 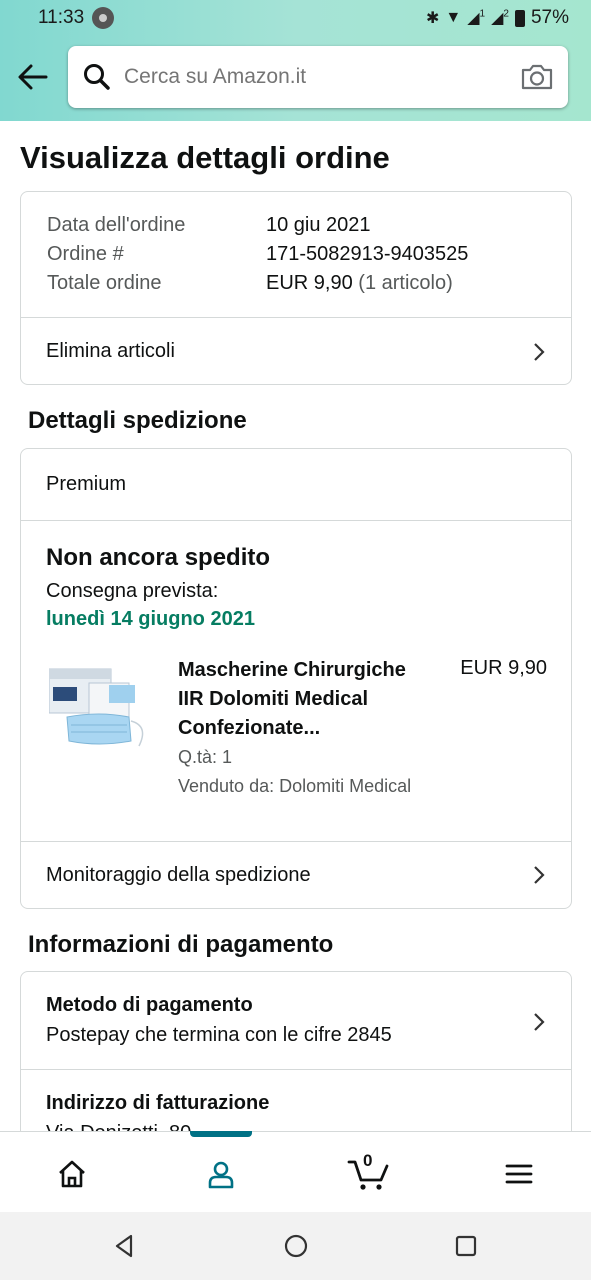 What do you see at coordinates (61, 17) in the screenshot?
I see `status-time: 11:33` at bounding box center [61, 17].